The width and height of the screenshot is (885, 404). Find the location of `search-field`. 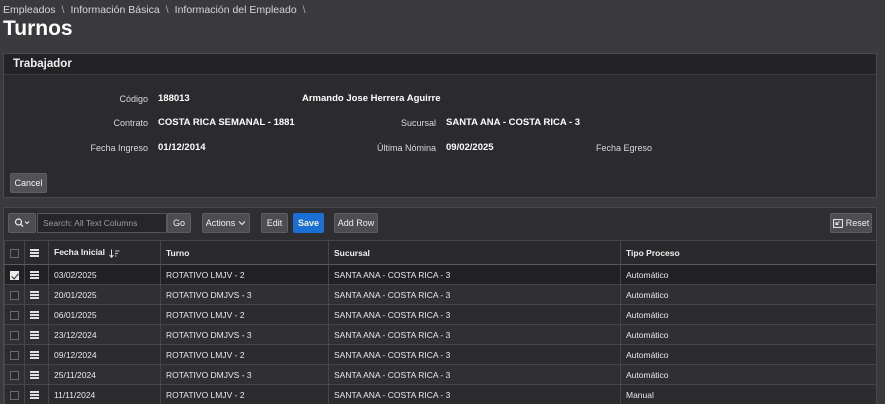

search-field is located at coordinates (102, 223).